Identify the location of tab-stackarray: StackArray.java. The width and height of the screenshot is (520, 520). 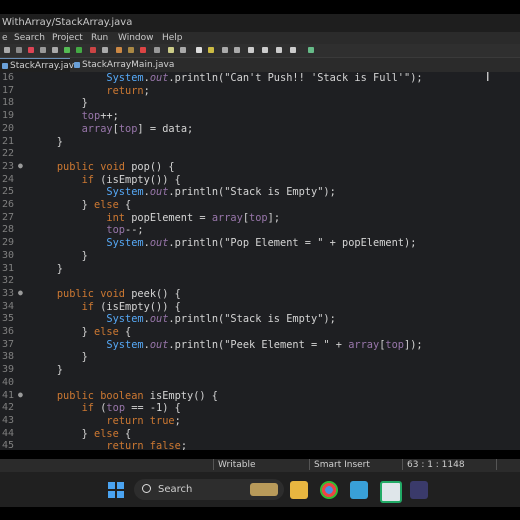
(40, 65).